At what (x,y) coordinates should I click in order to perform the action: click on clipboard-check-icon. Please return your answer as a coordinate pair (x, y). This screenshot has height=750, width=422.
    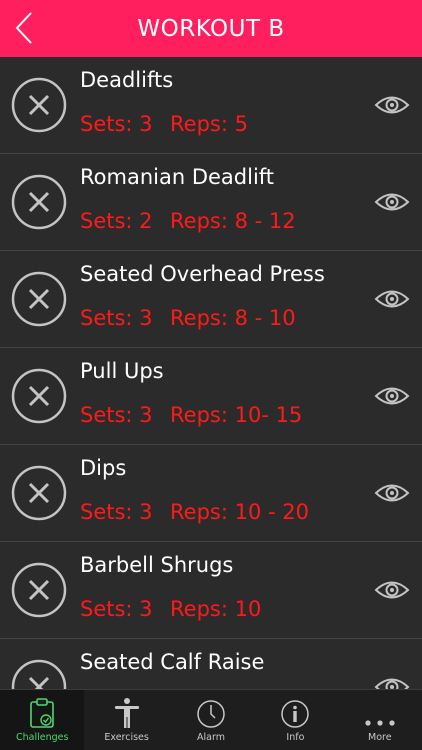
    Looking at the image, I should click on (42, 712).